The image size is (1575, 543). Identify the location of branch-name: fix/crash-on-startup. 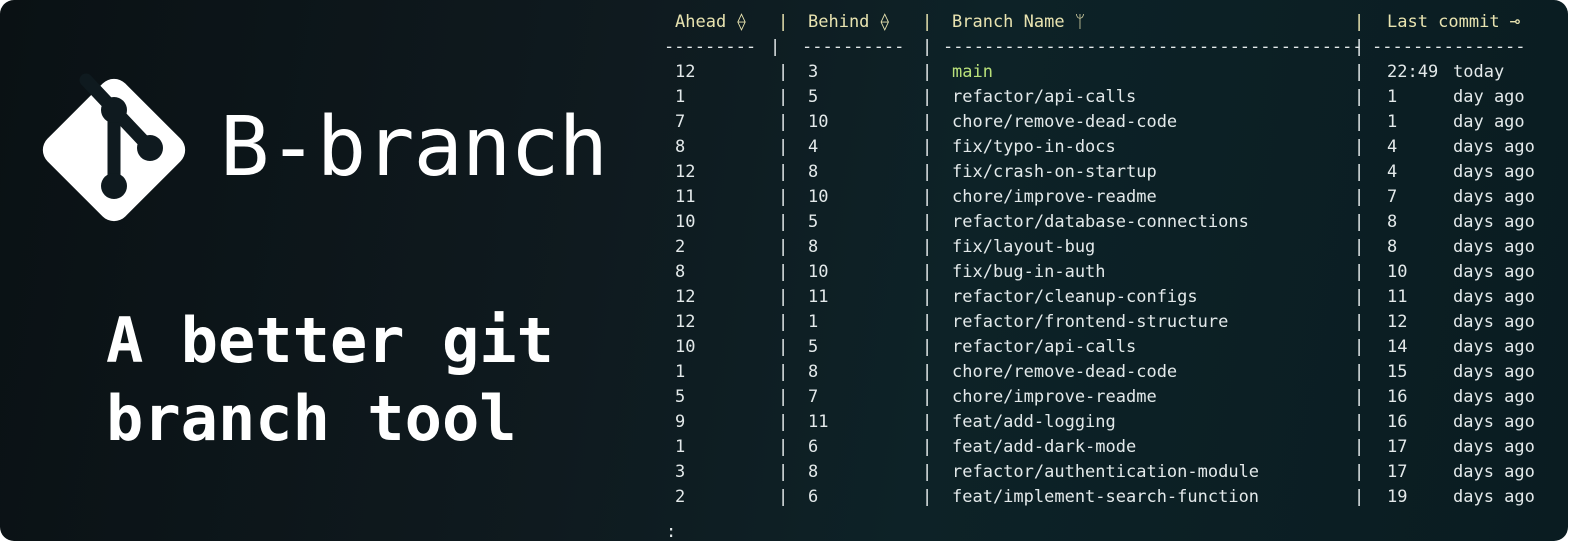
(1054, 172).